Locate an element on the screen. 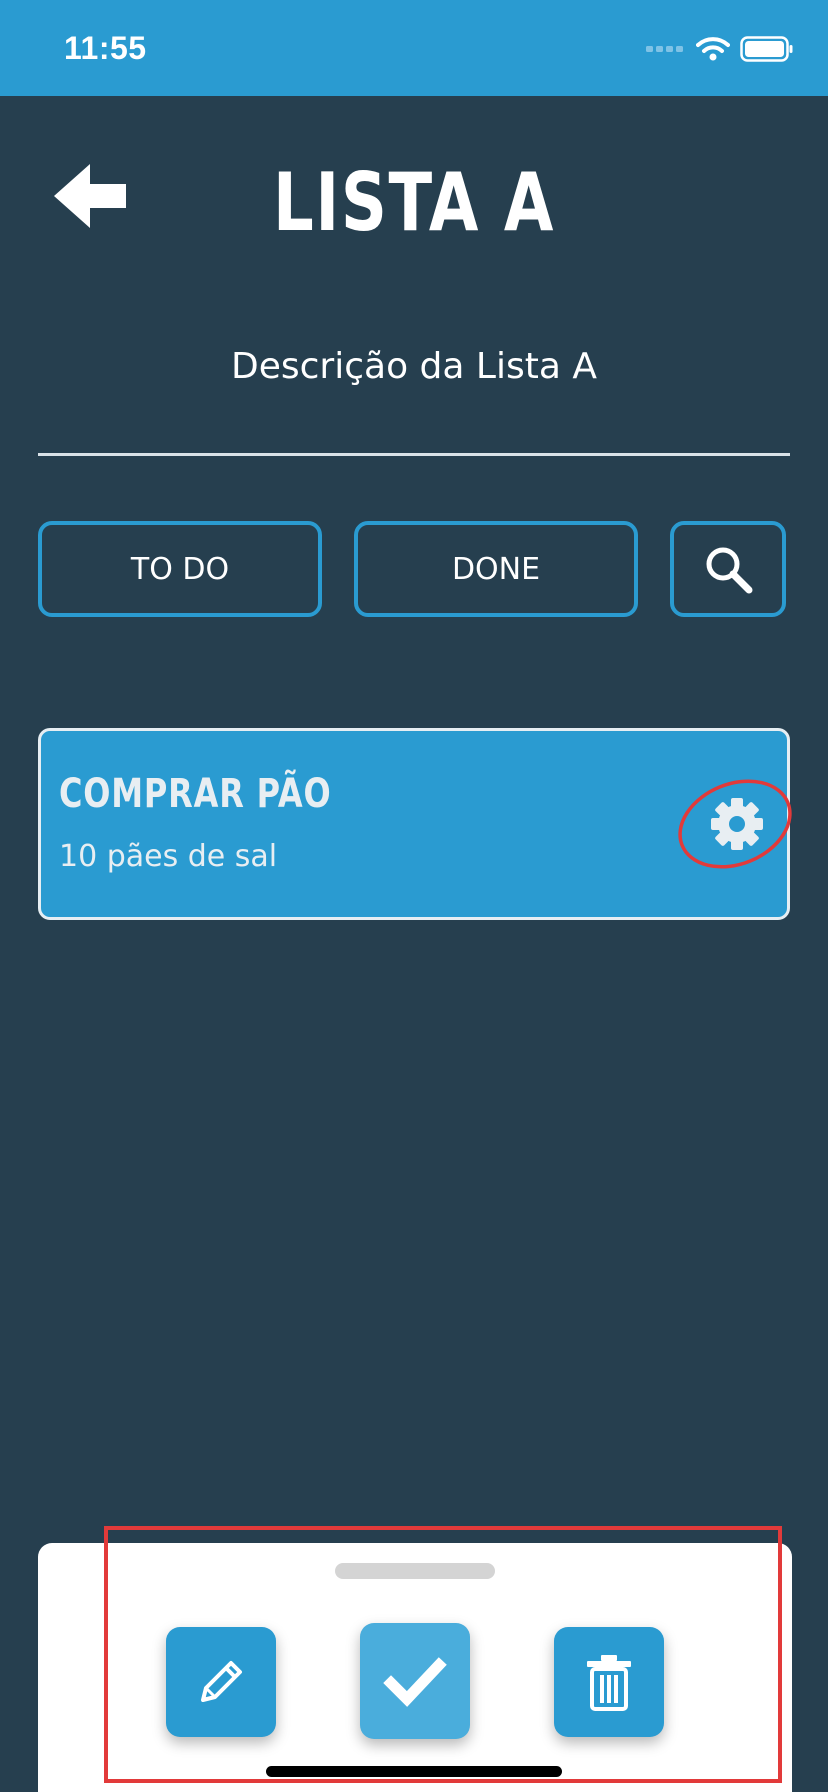 This screenshot has height=1792, width=828. delete-button is located at coordinates (609, 1682).